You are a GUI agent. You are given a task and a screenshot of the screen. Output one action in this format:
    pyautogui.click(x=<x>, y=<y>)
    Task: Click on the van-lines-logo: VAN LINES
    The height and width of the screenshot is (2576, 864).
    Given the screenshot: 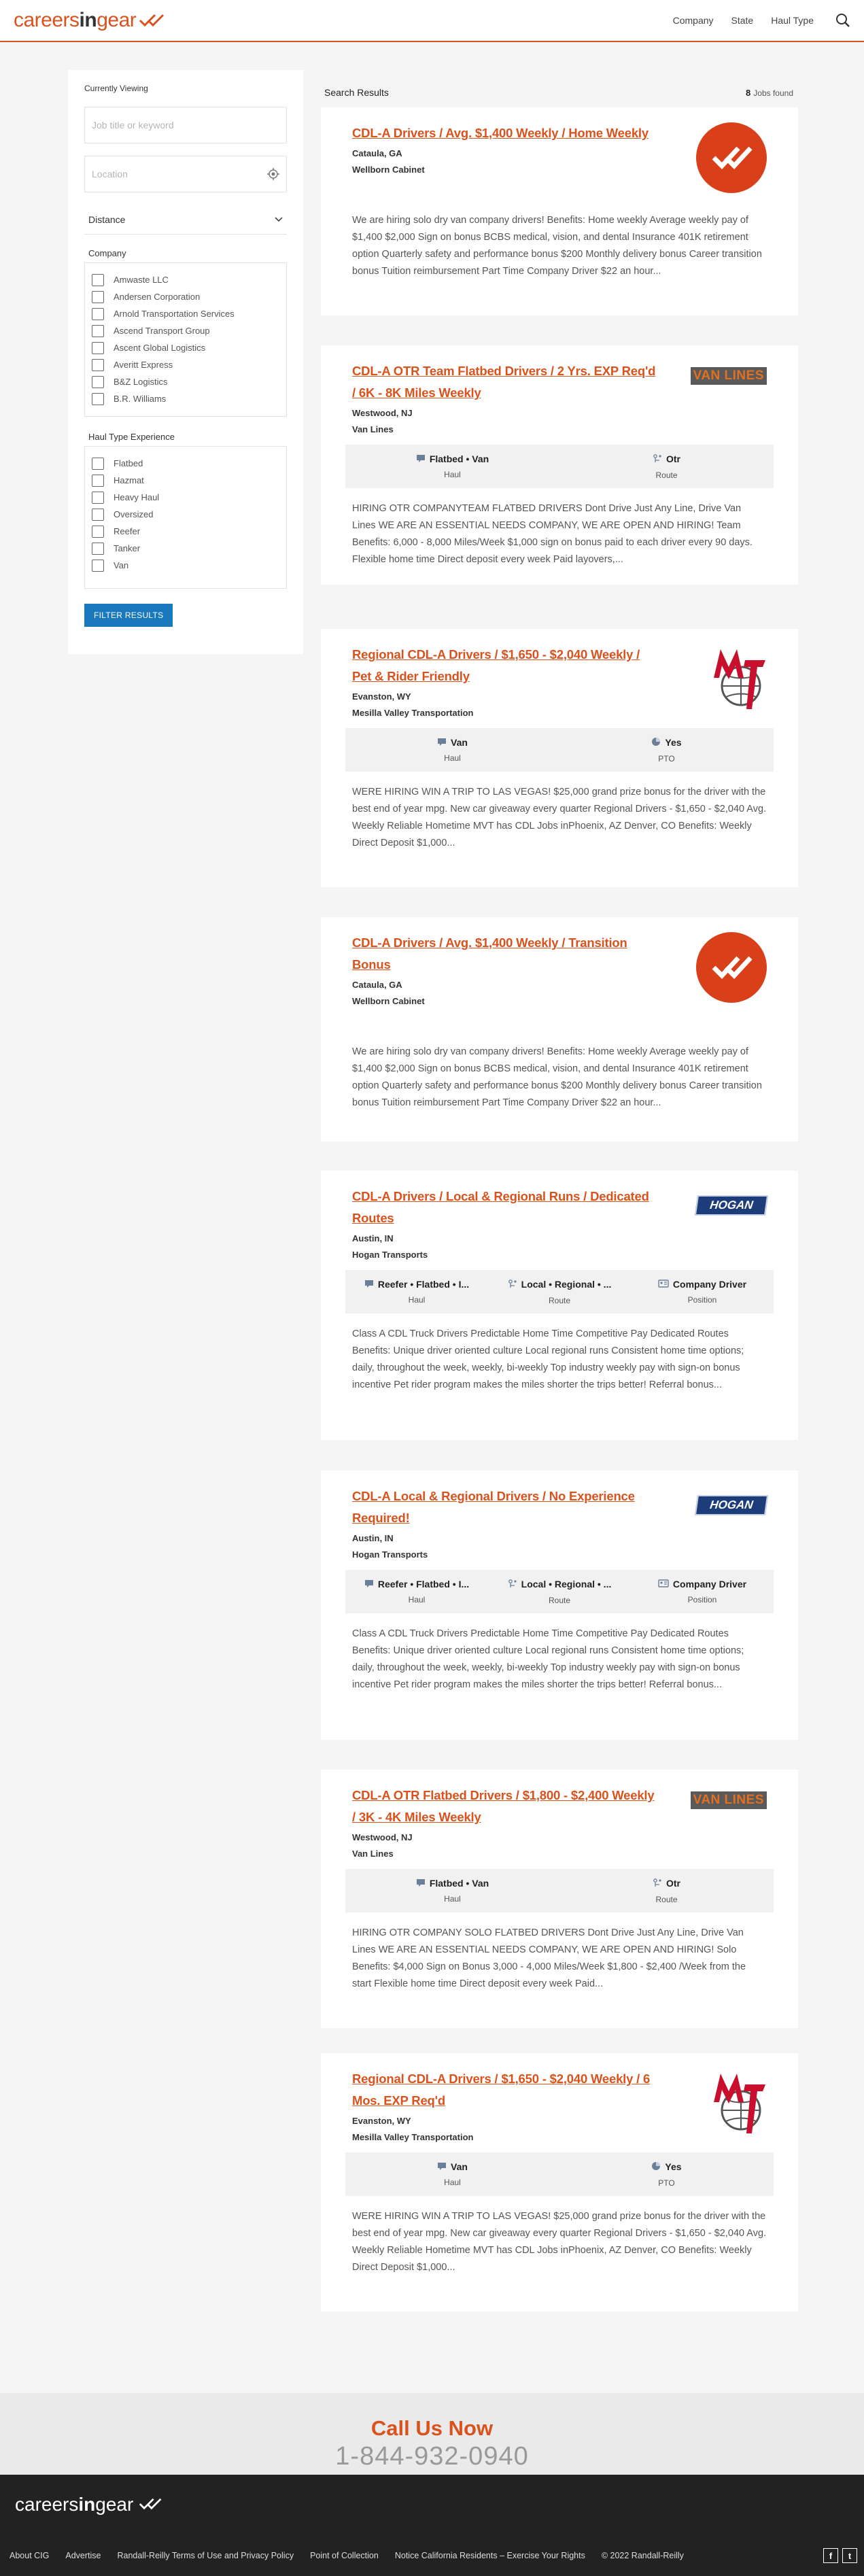 What is the action you would take?
    pyautogui.click(x=728, y=376)
    